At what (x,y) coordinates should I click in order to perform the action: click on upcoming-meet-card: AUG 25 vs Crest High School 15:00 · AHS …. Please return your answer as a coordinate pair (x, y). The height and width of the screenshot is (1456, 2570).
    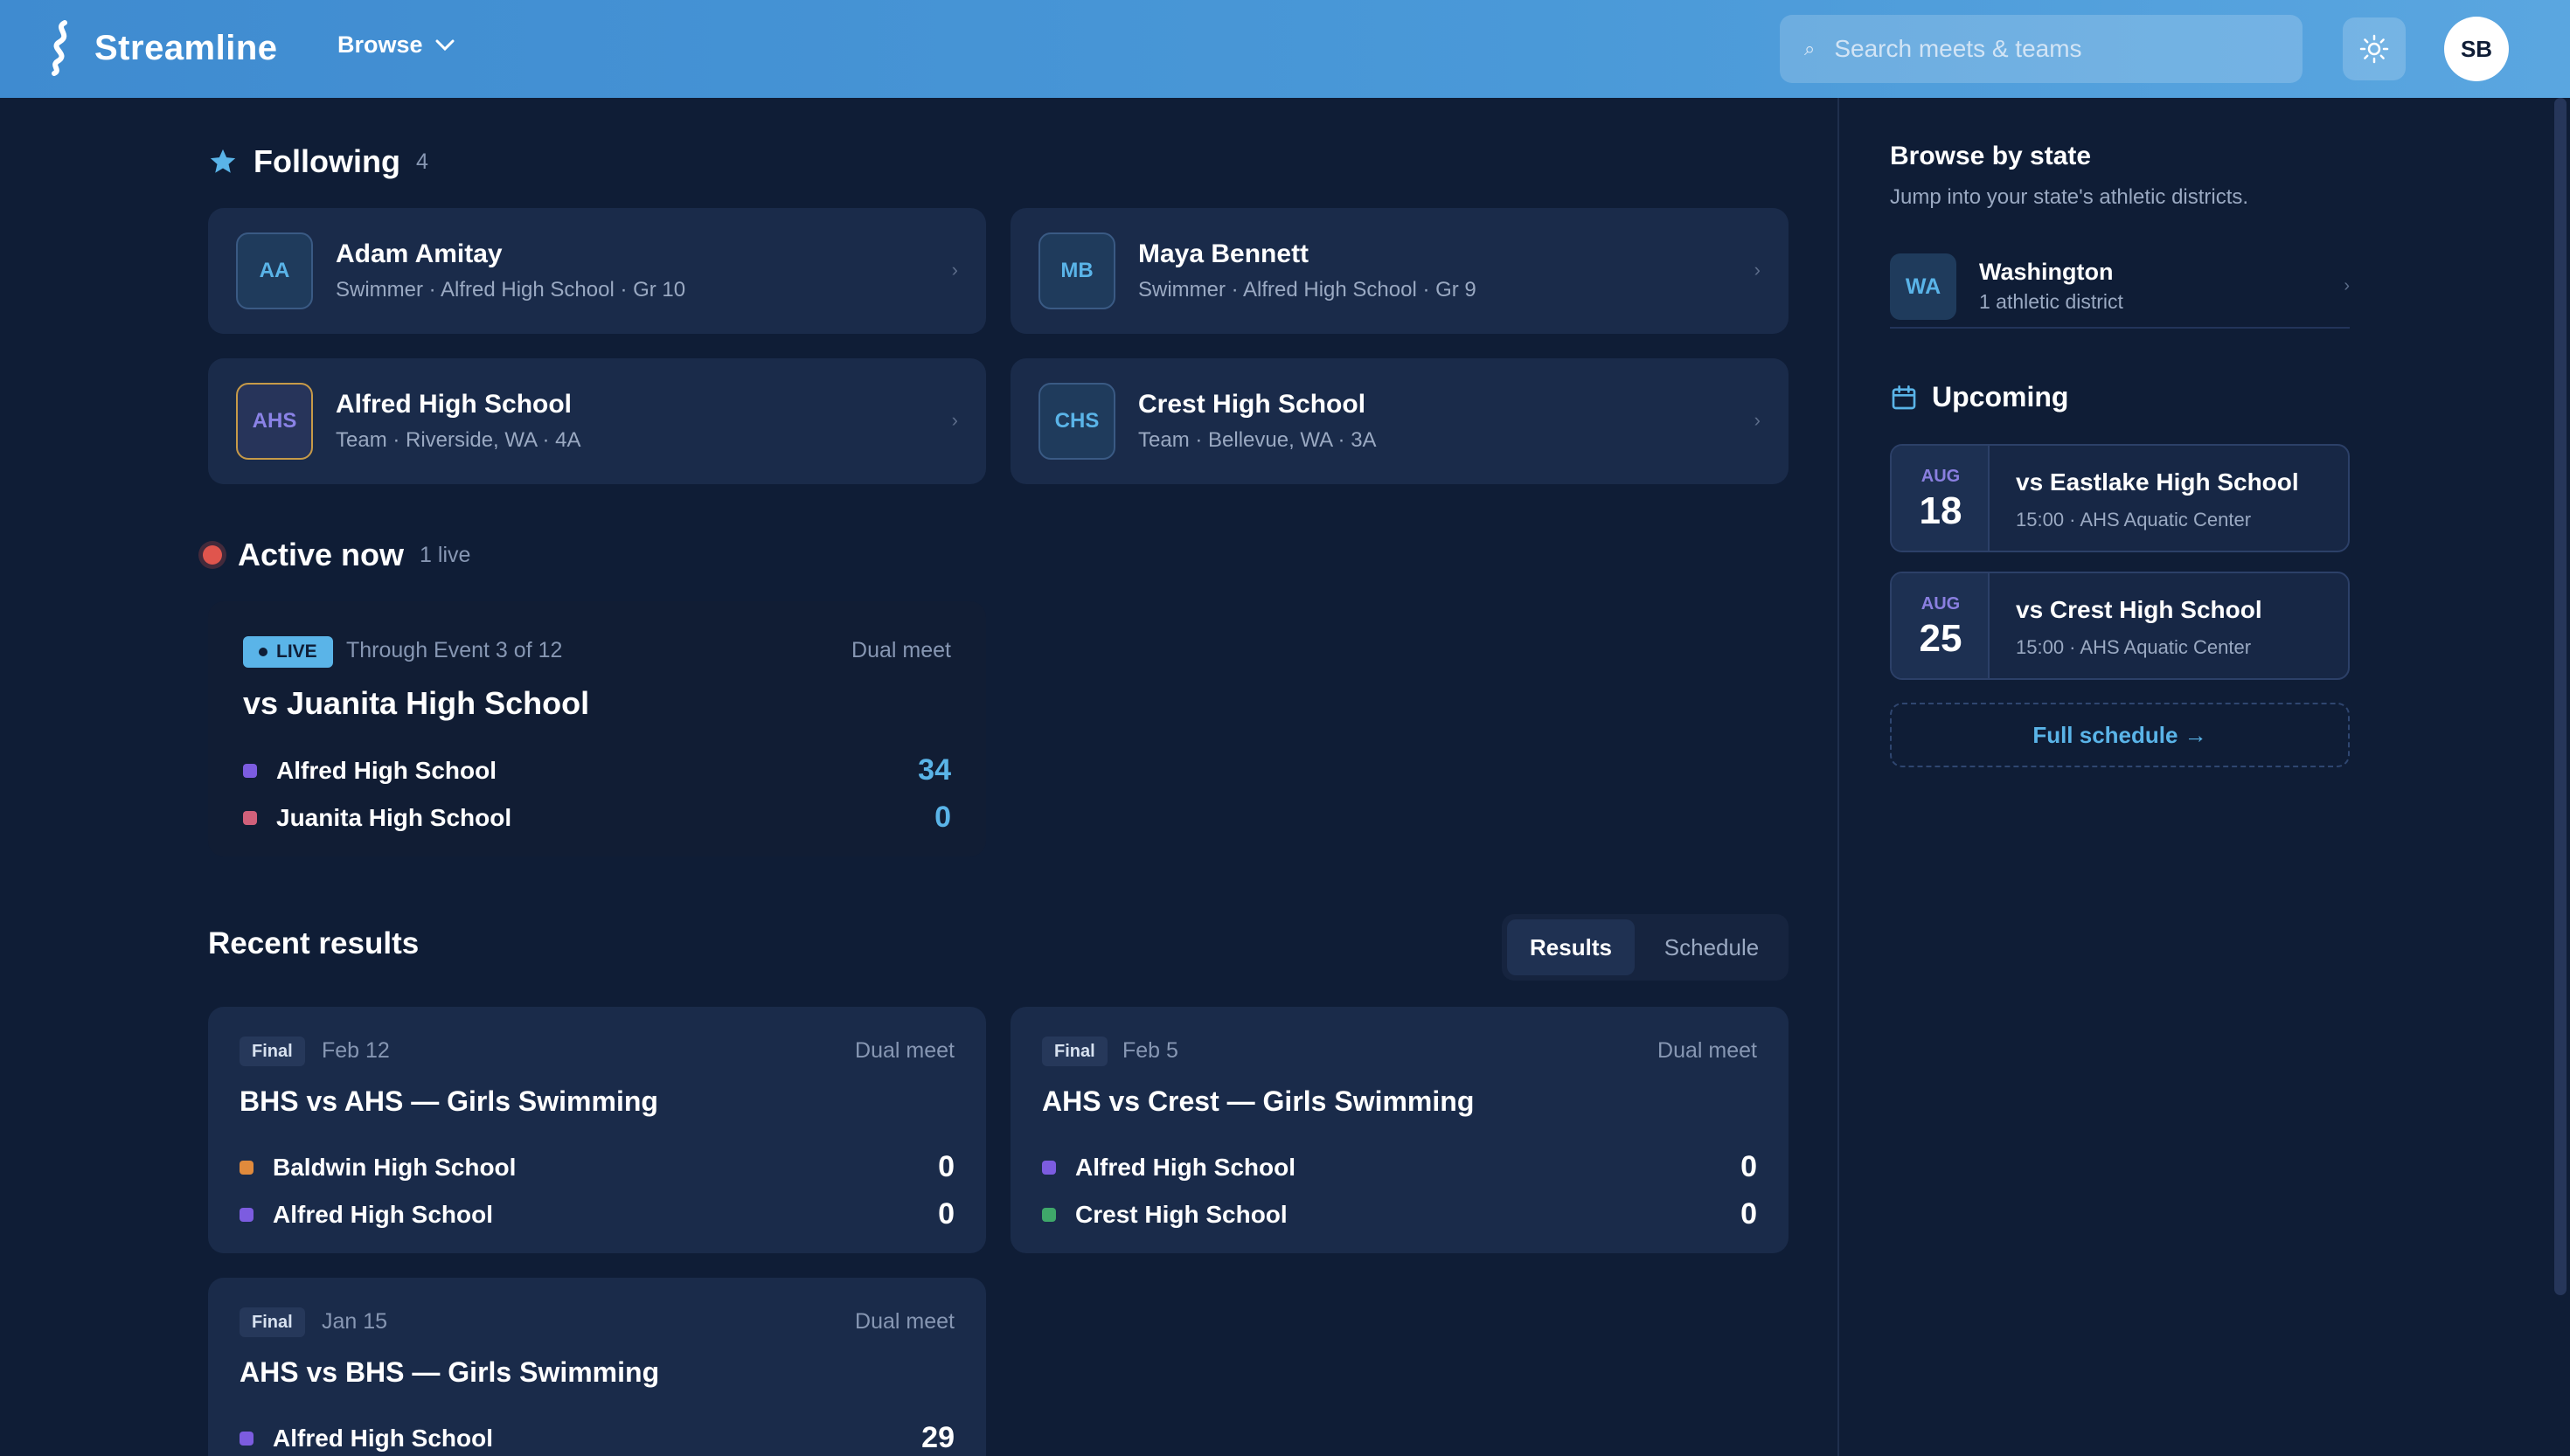
    Looking at the image, I should click on (2120, 626).